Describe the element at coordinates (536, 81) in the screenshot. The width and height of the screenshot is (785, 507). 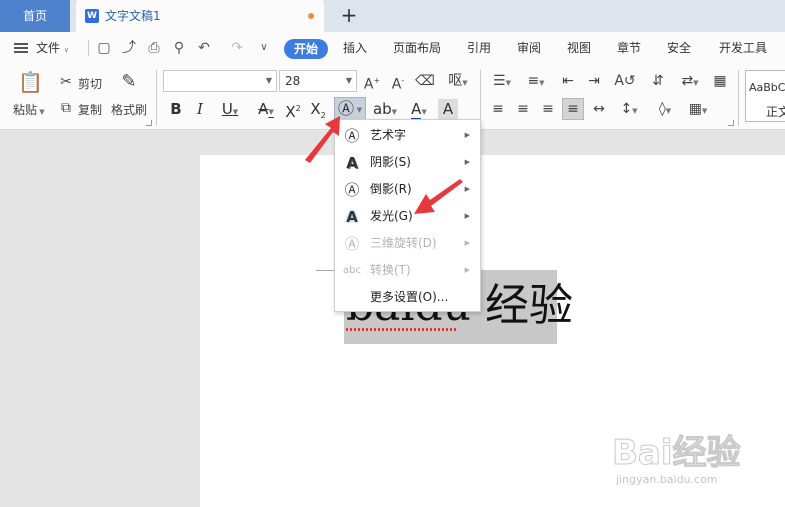
I see `numbered-list-icon: ≡▼` at that location.